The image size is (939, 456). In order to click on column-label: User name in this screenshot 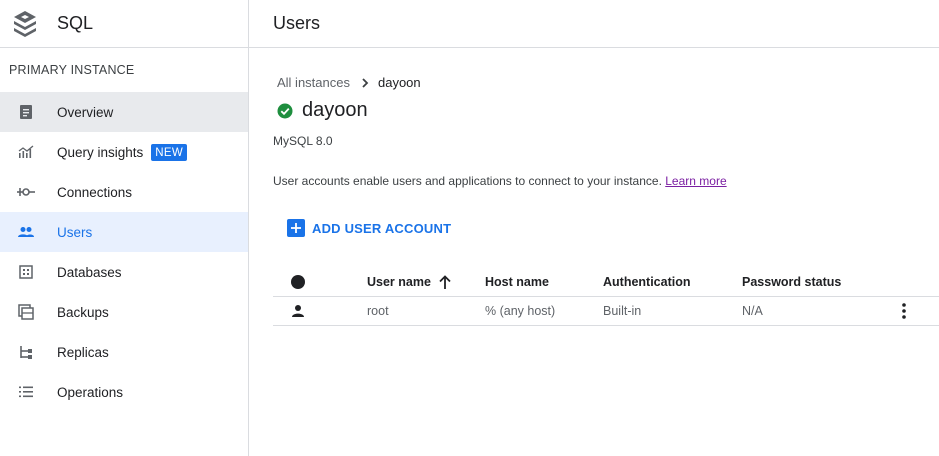, I will do `click(399, 282)`.